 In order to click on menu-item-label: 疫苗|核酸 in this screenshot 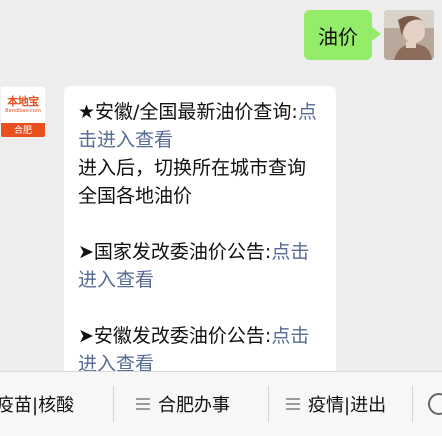, I will do `click(37, 405)`.